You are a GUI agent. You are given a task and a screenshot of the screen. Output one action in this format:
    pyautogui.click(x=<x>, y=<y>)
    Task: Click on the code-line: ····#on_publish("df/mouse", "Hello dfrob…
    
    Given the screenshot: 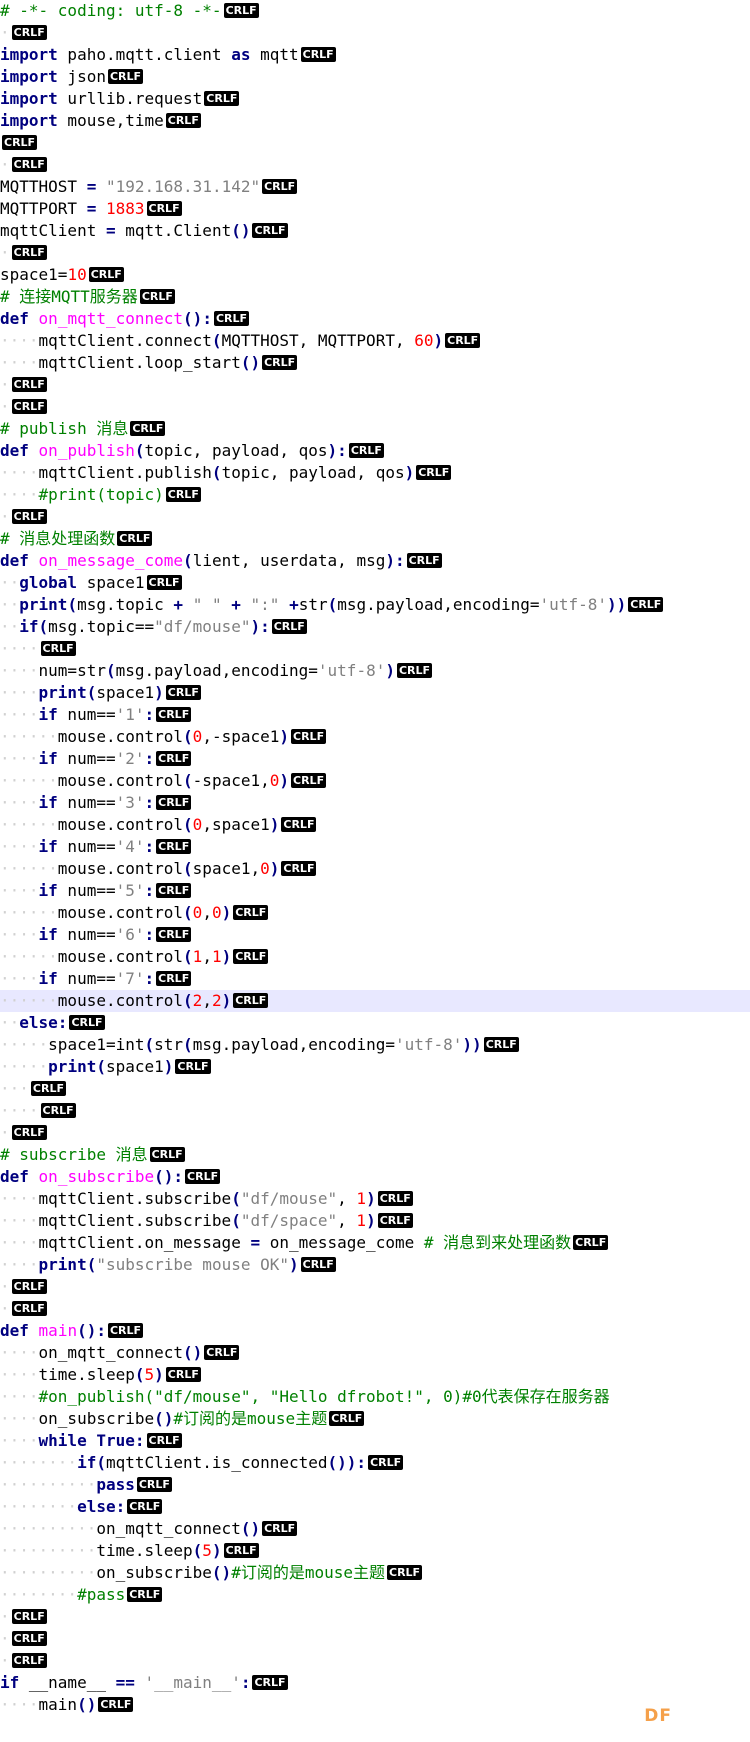 What is the action you would take?
    pyautogui.click(x=375, y=1397)
    